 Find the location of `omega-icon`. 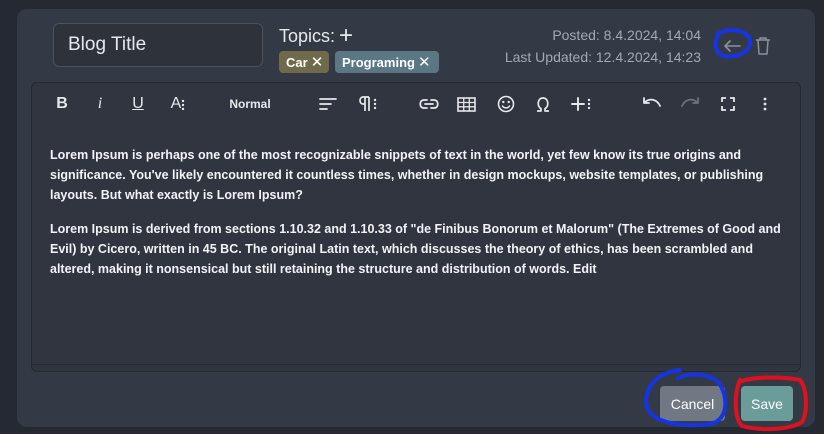

omega-icon is located at coordinates (543, 104).